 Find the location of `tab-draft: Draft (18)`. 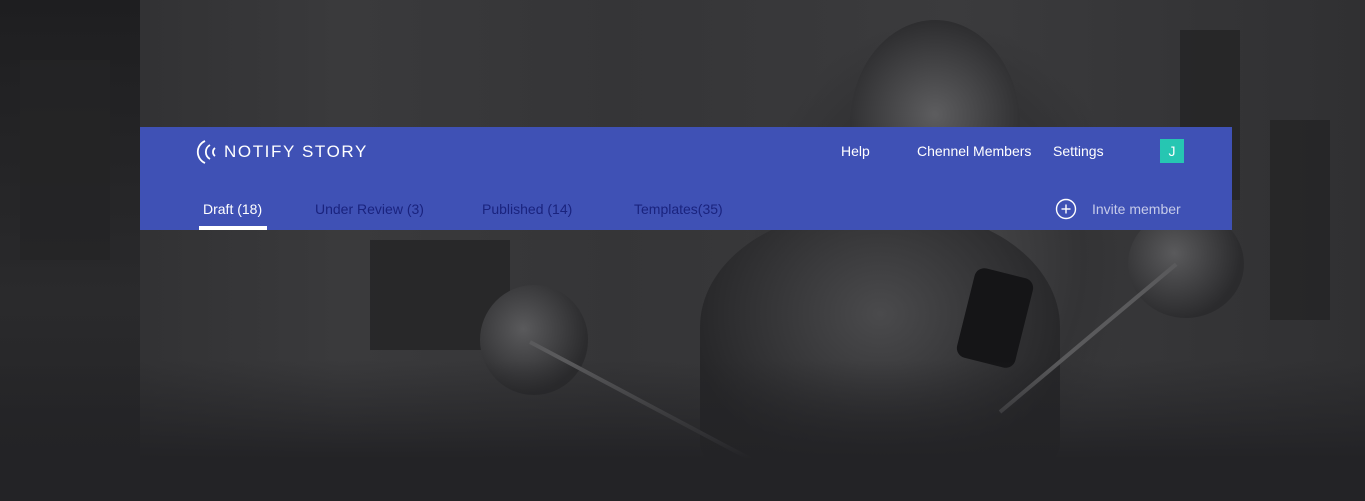

tab-draft: Draft (18) is located at coordinates (232, 209).